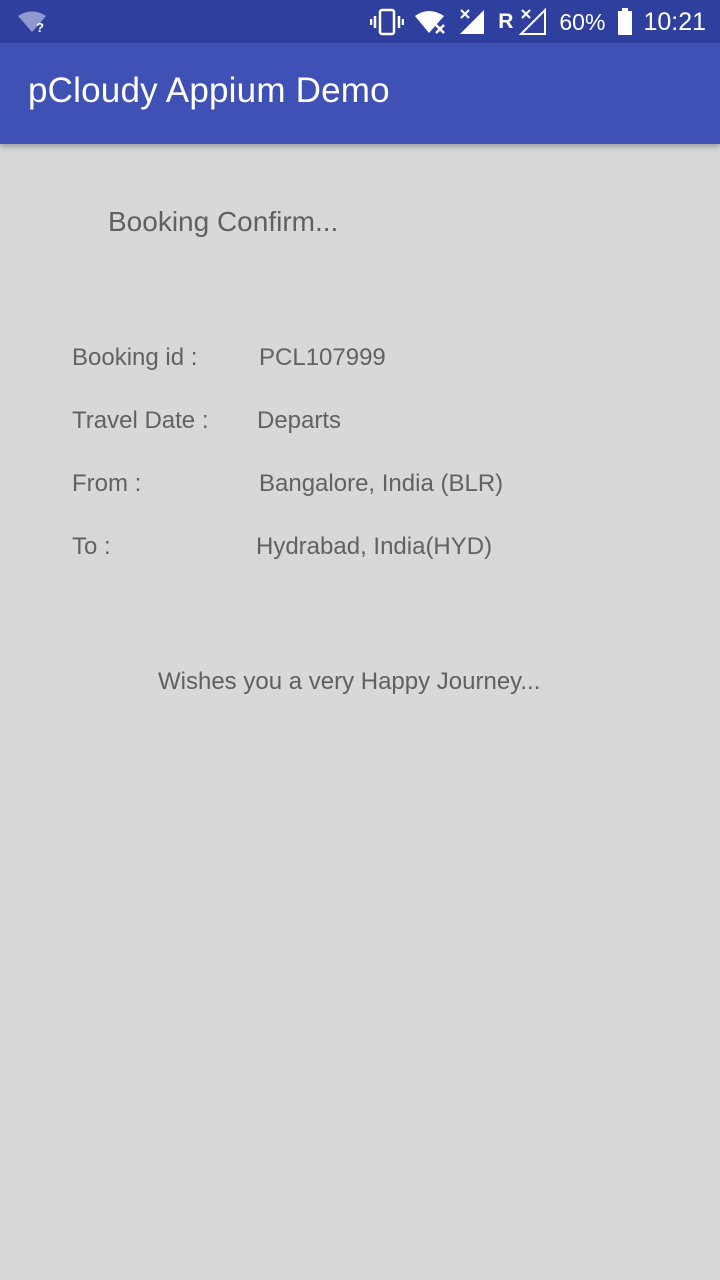 Image resolution: width=720 pixels, height=1280 pixels. What do you see at coordinates (506, 21) in the screenshot?
I see `roaming-indicator: R` at bounding box center [506, 21].